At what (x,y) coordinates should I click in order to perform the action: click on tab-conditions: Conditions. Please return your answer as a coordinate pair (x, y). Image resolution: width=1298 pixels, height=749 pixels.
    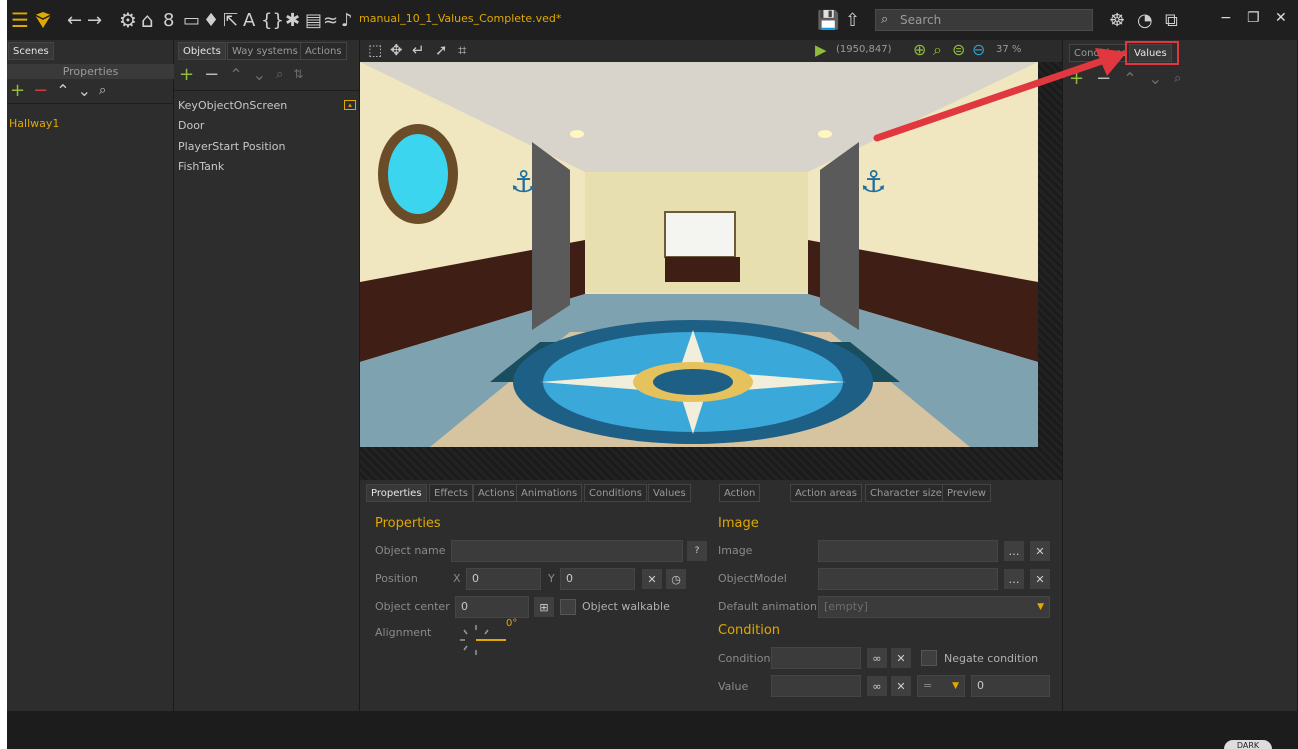
    Looking at the image, I should click on (615, 493).